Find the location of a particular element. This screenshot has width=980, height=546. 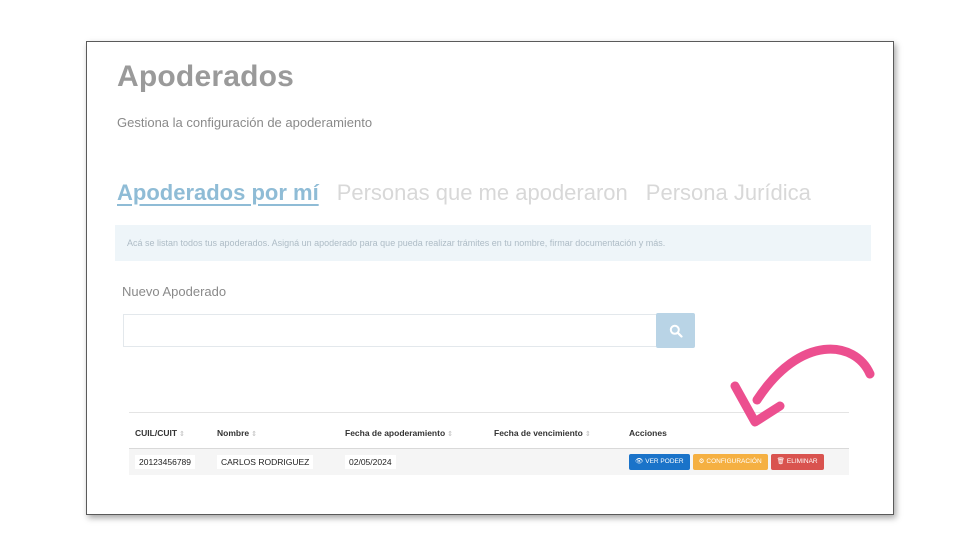

page-title: Apoderados is located at coordinates (206, 76).